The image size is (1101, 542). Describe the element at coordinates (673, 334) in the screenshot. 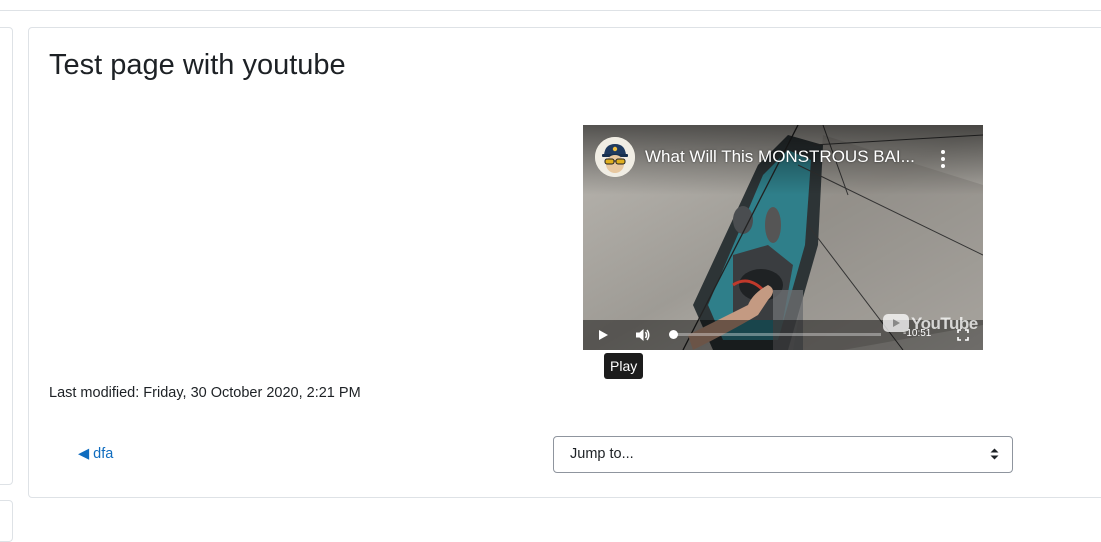

I see `progress-scrubber` at that location.